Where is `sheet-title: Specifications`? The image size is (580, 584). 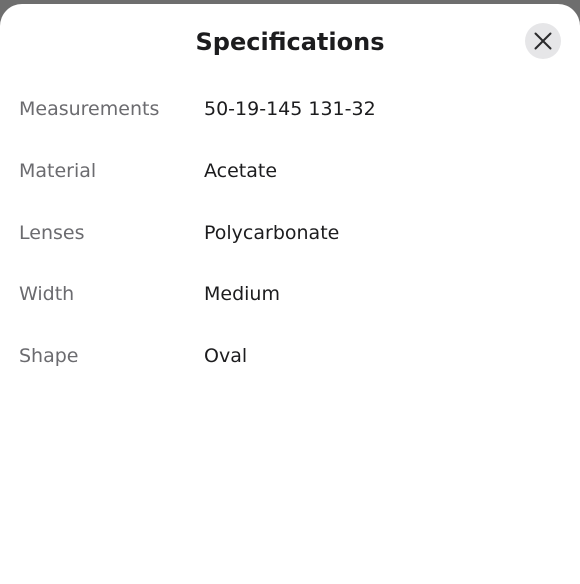
sheet-title: Specifications is located at coordinates (290, 42).